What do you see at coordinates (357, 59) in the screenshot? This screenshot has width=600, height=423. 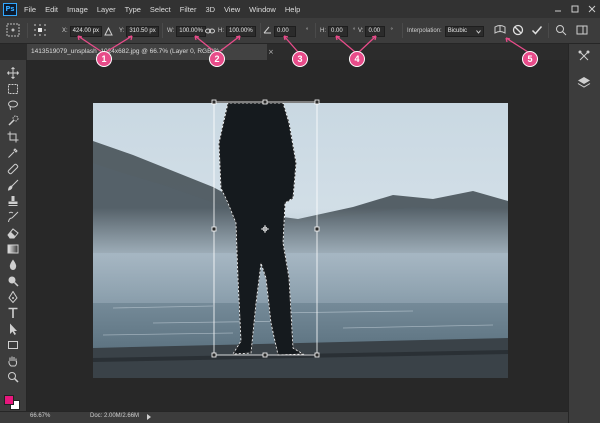 I see `callout-4: 4` at bounding box center [357, 59].